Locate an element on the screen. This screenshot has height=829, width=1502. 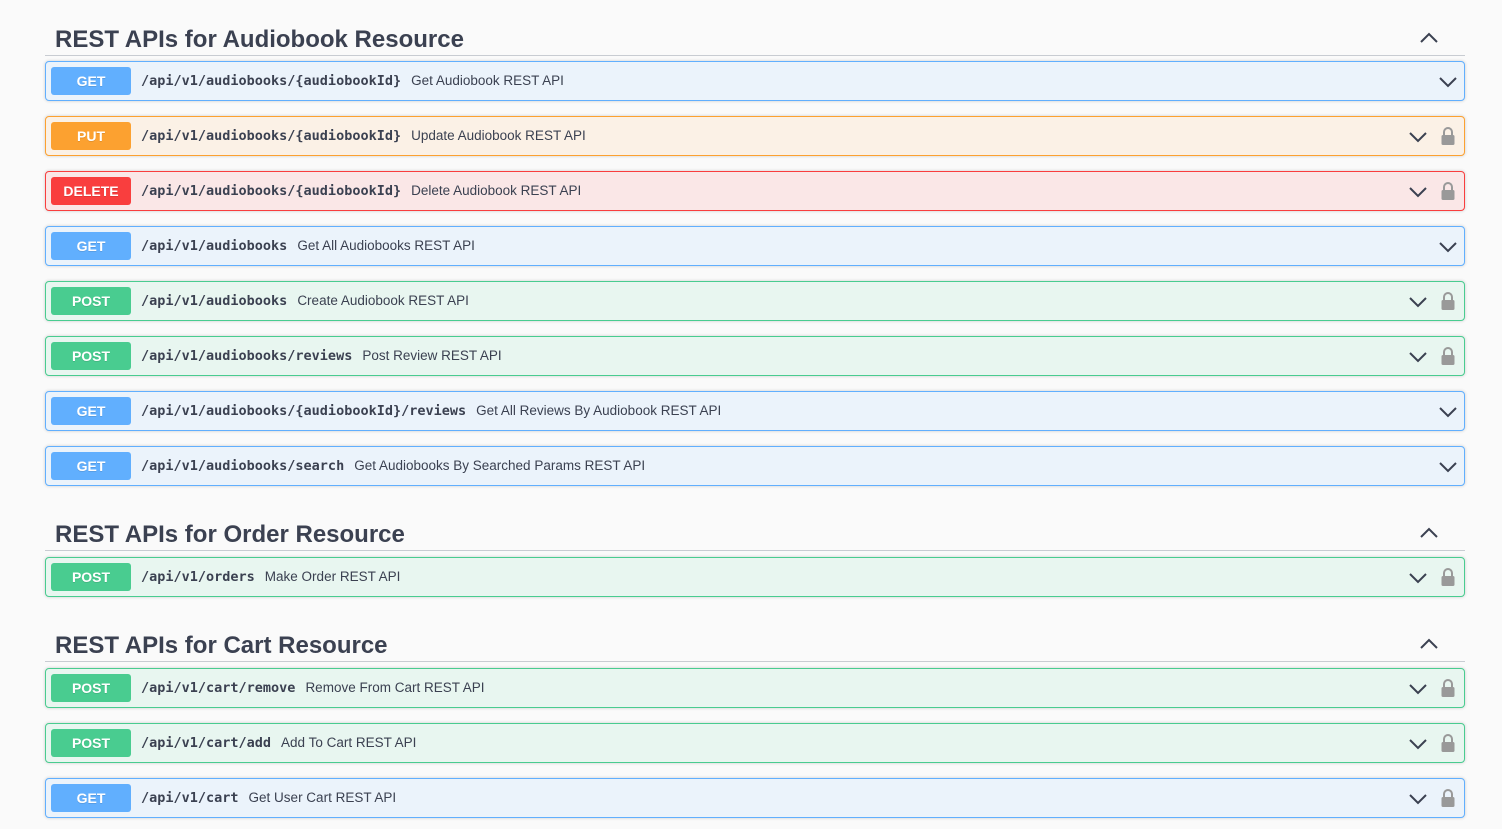
operation-path: /api/v1/audiobooks/reviews is located at coordinates (247, 356).